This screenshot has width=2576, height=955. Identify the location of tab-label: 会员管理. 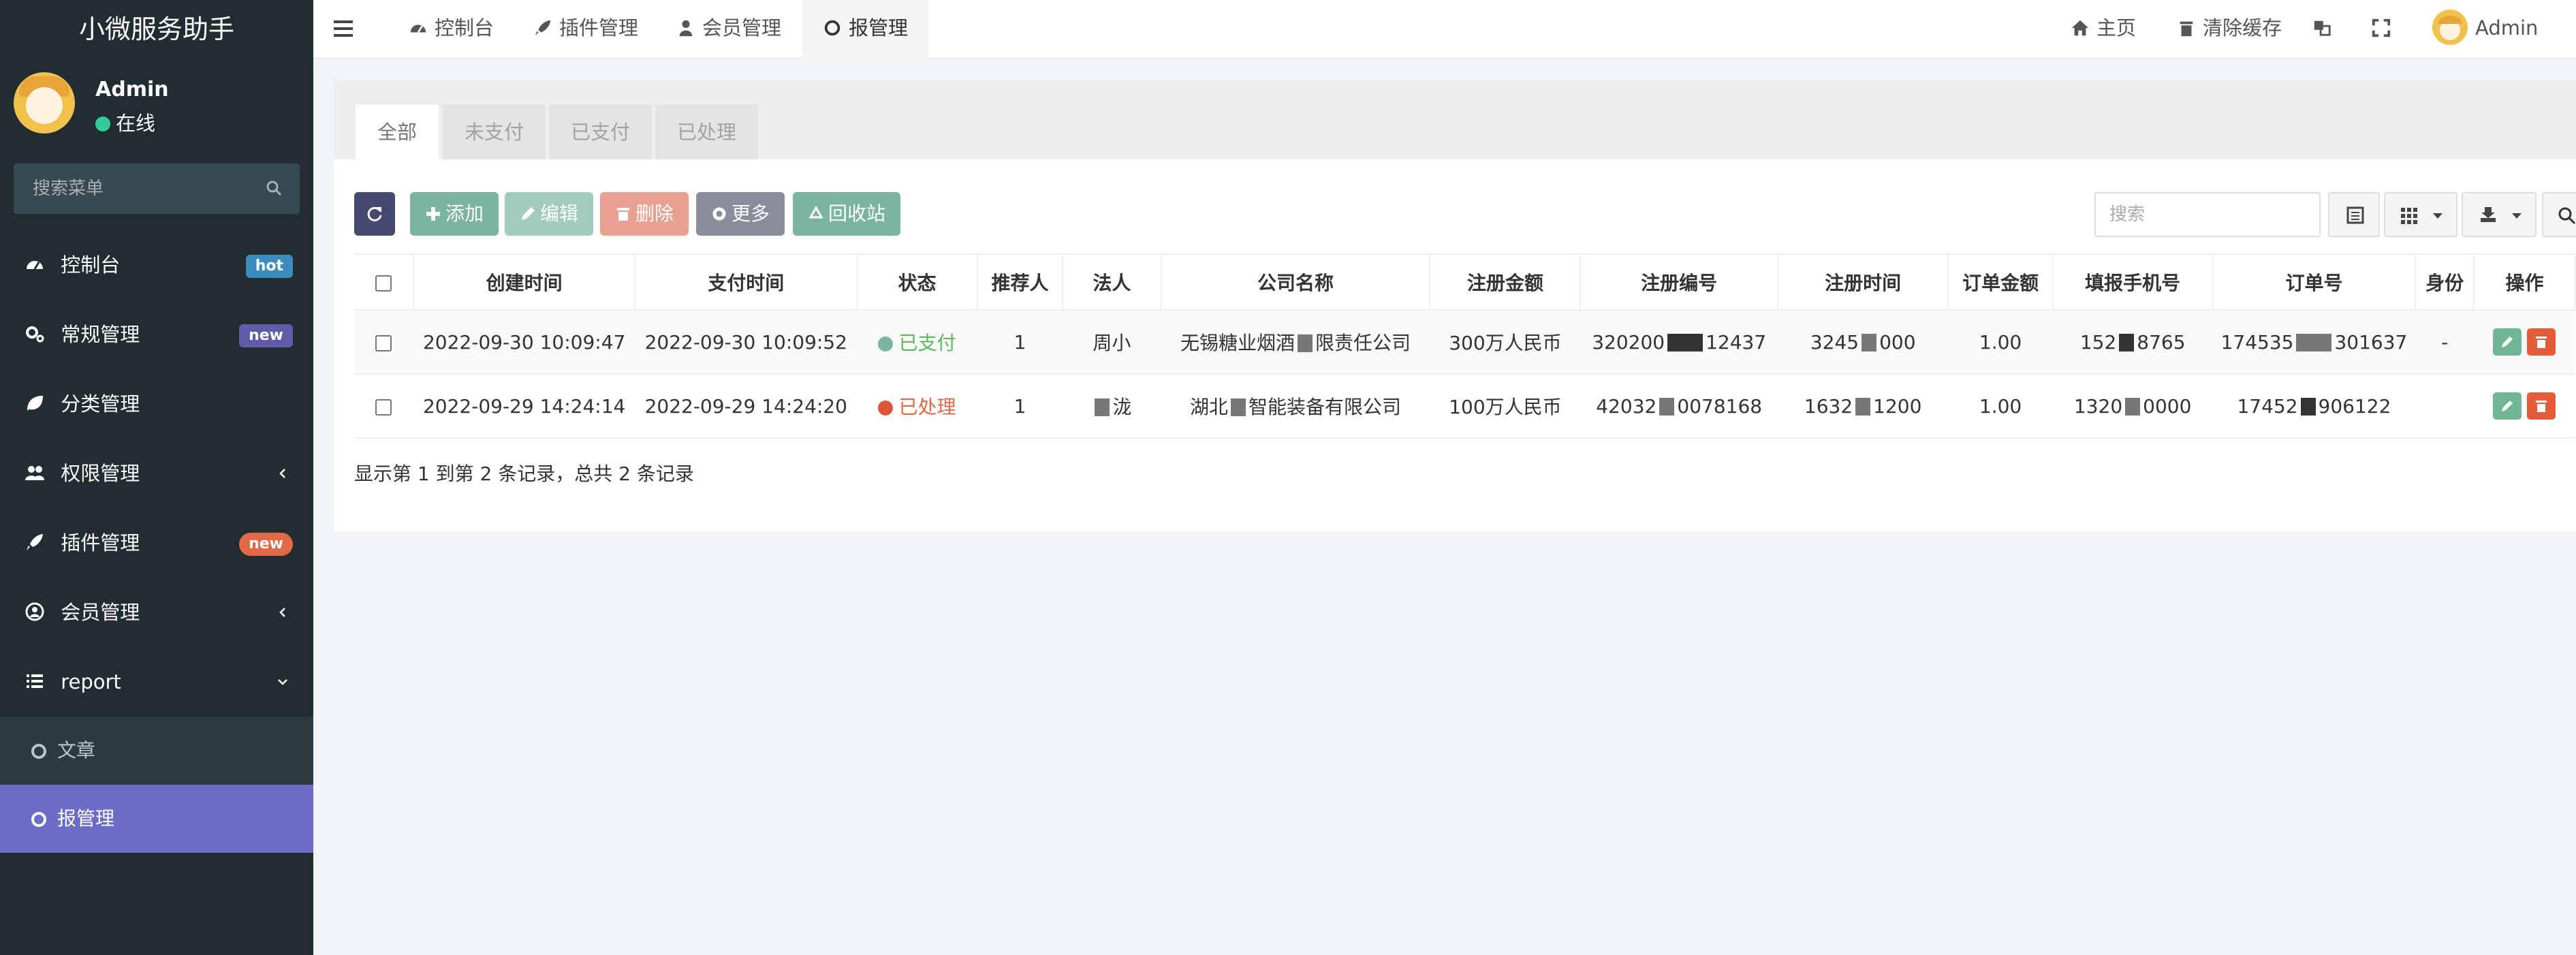
(742, 28).